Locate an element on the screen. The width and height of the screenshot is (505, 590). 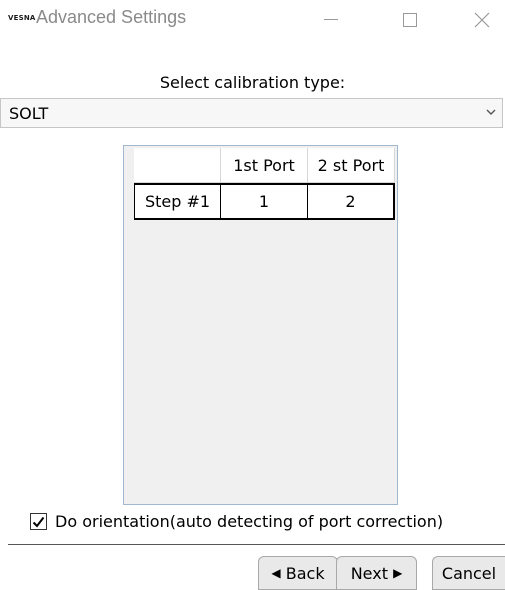
chevron-down-icon is located at coordinates (491, 112).